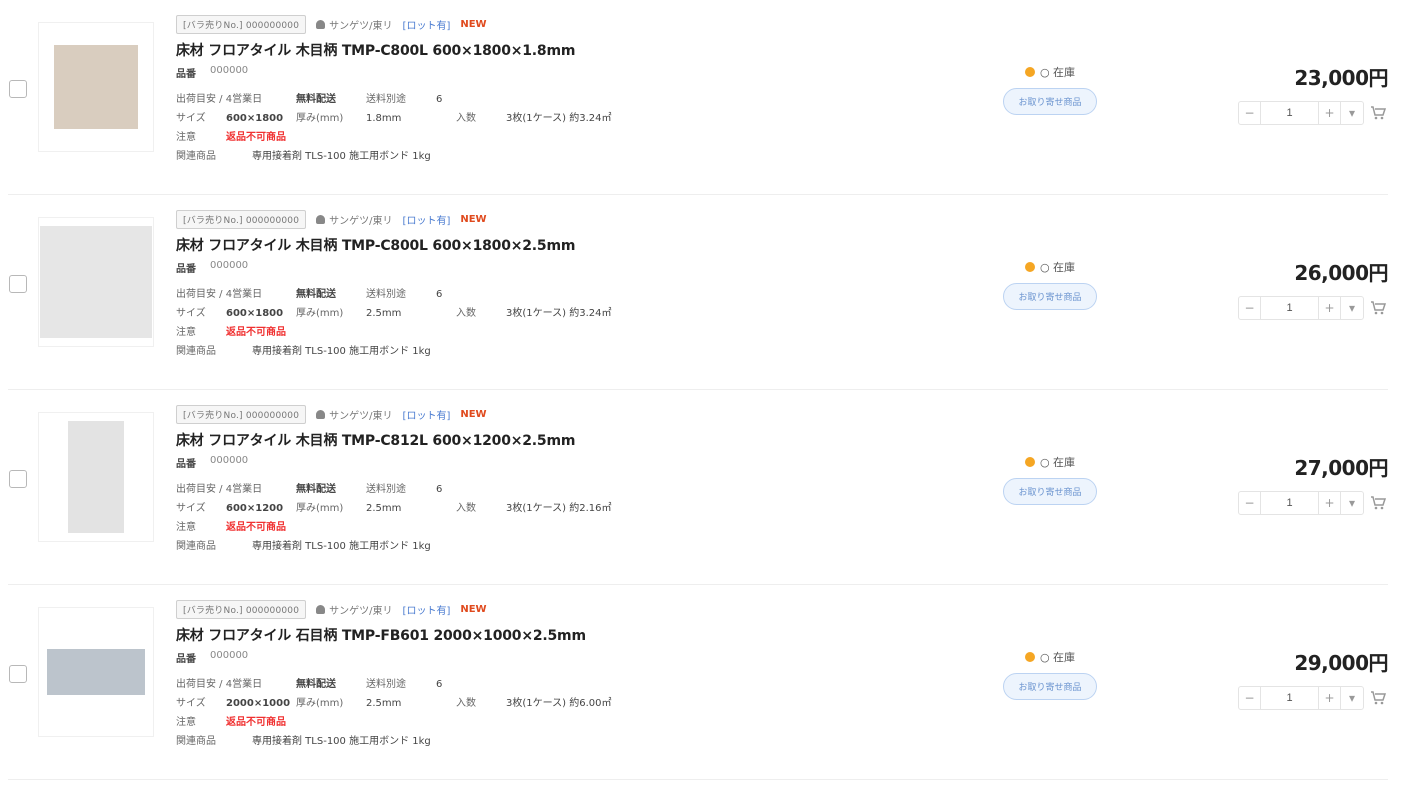 This screenshot has height=788, width=1408. What do you see at coordinates (1029, 657) in the screenshot?
I see `stock-dot-icon` at bounding box center [1029, 657].